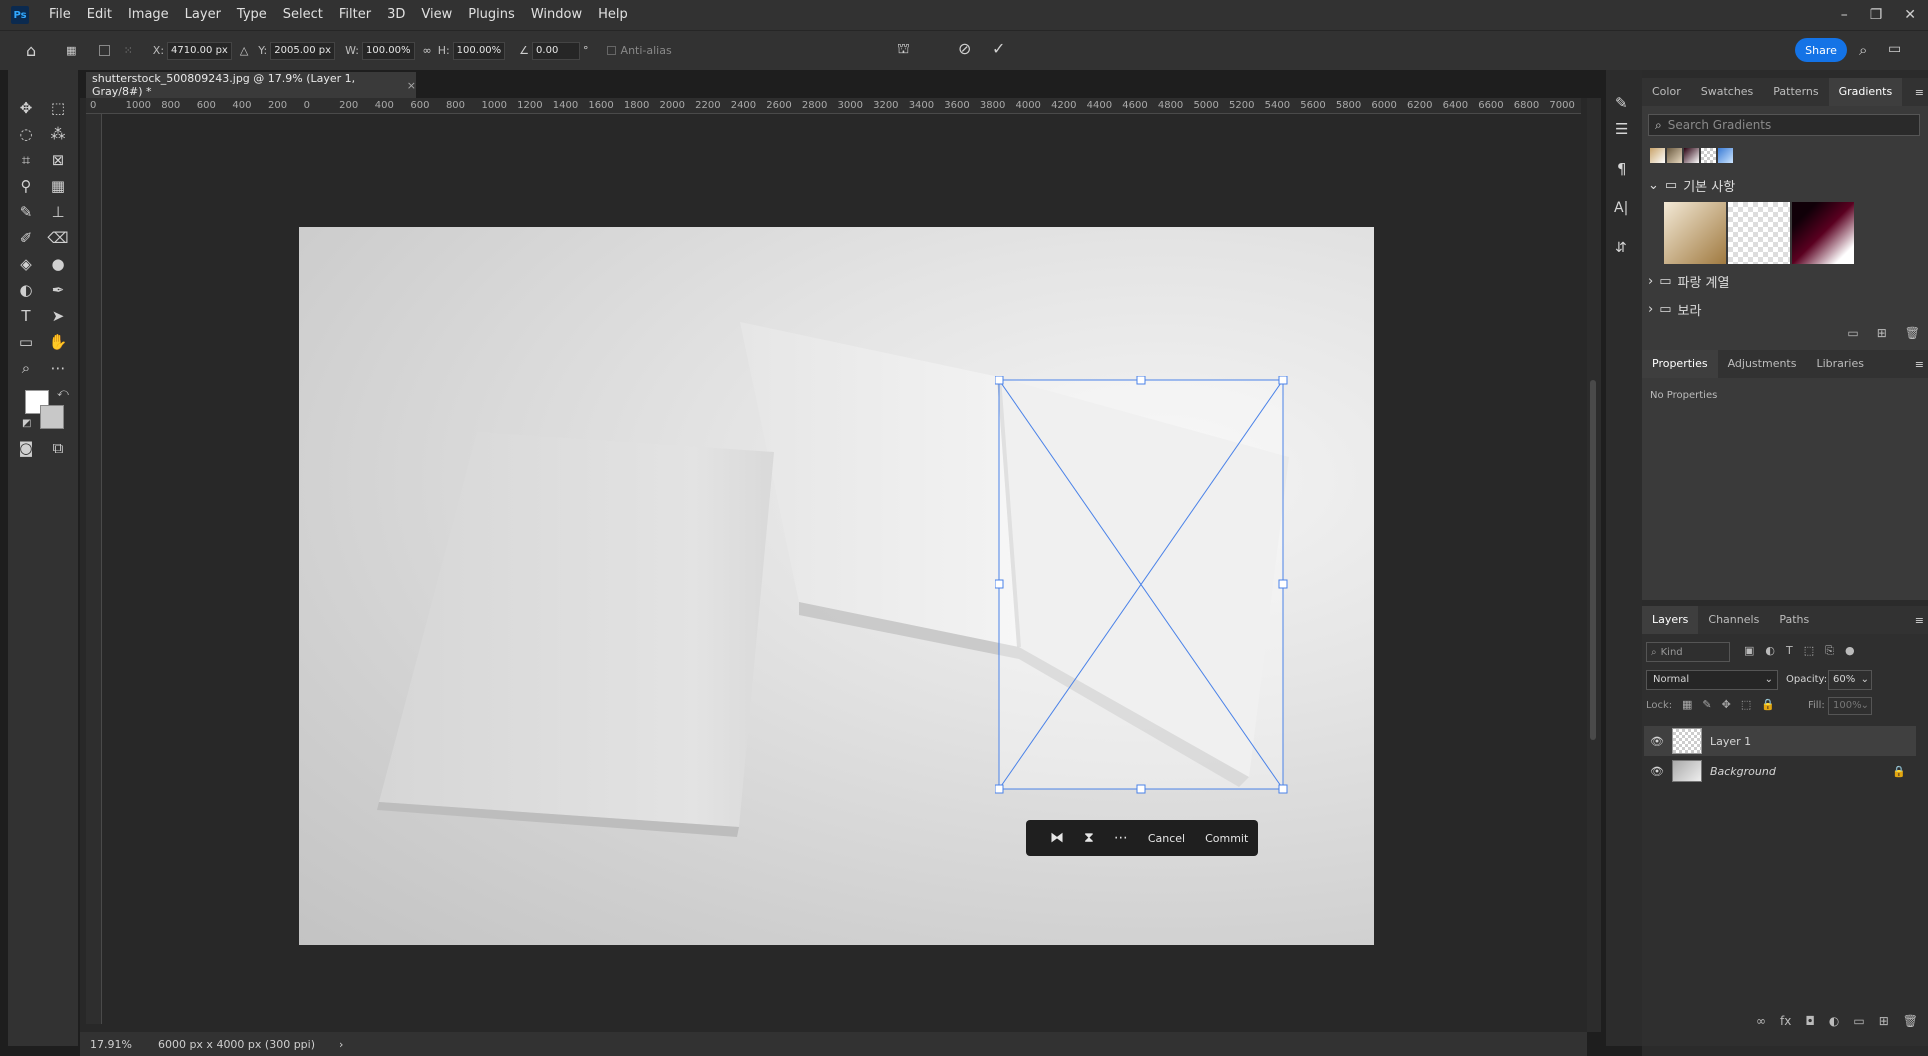 The image size is (1928, 1056). I want to click on tab-swatches: Swatches, so click(1727, 92).